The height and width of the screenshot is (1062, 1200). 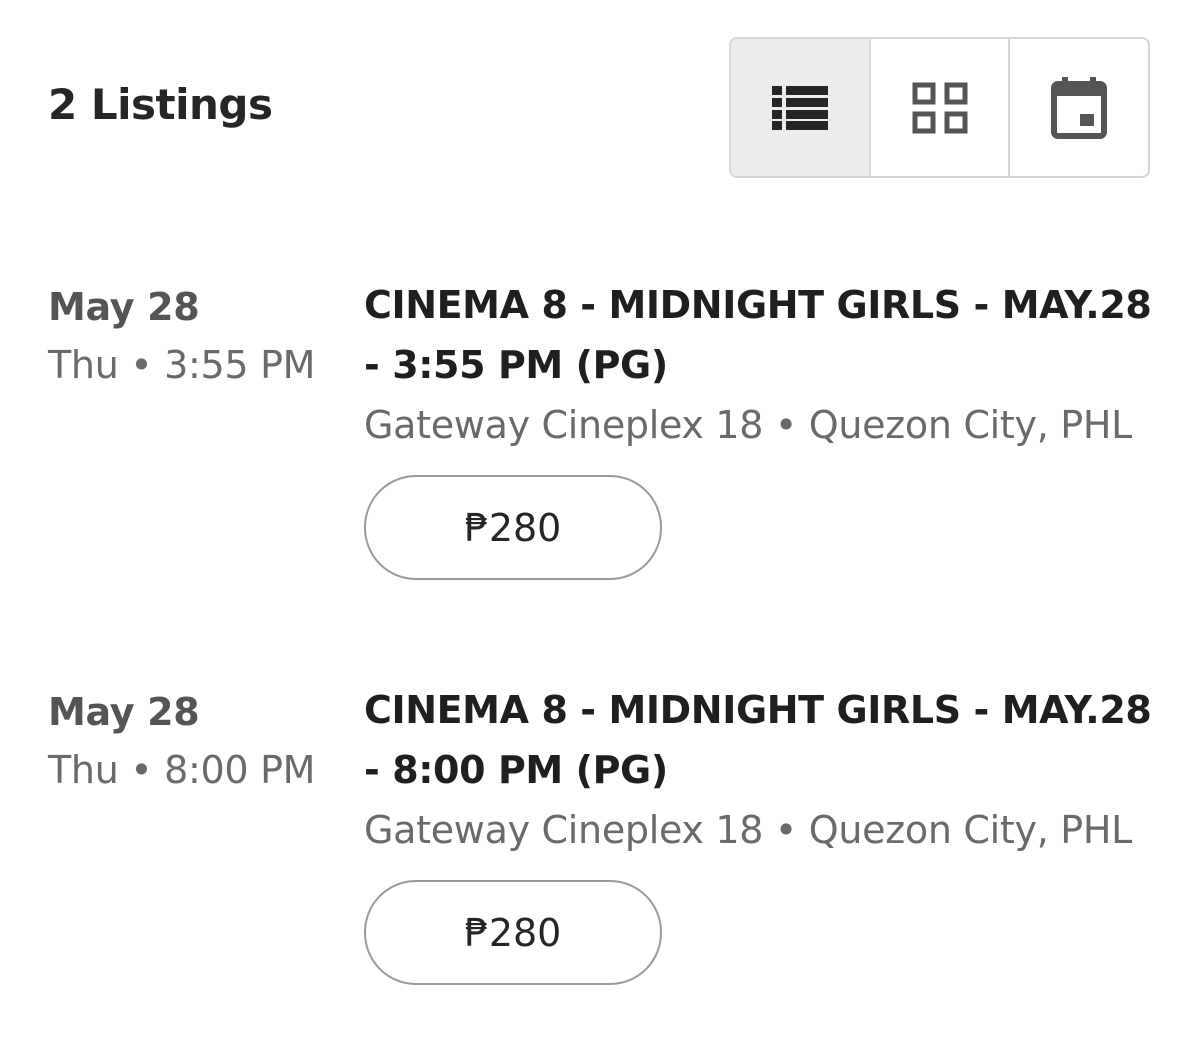 I want to click on calendar-view-button, so click(x=1079, y=107).